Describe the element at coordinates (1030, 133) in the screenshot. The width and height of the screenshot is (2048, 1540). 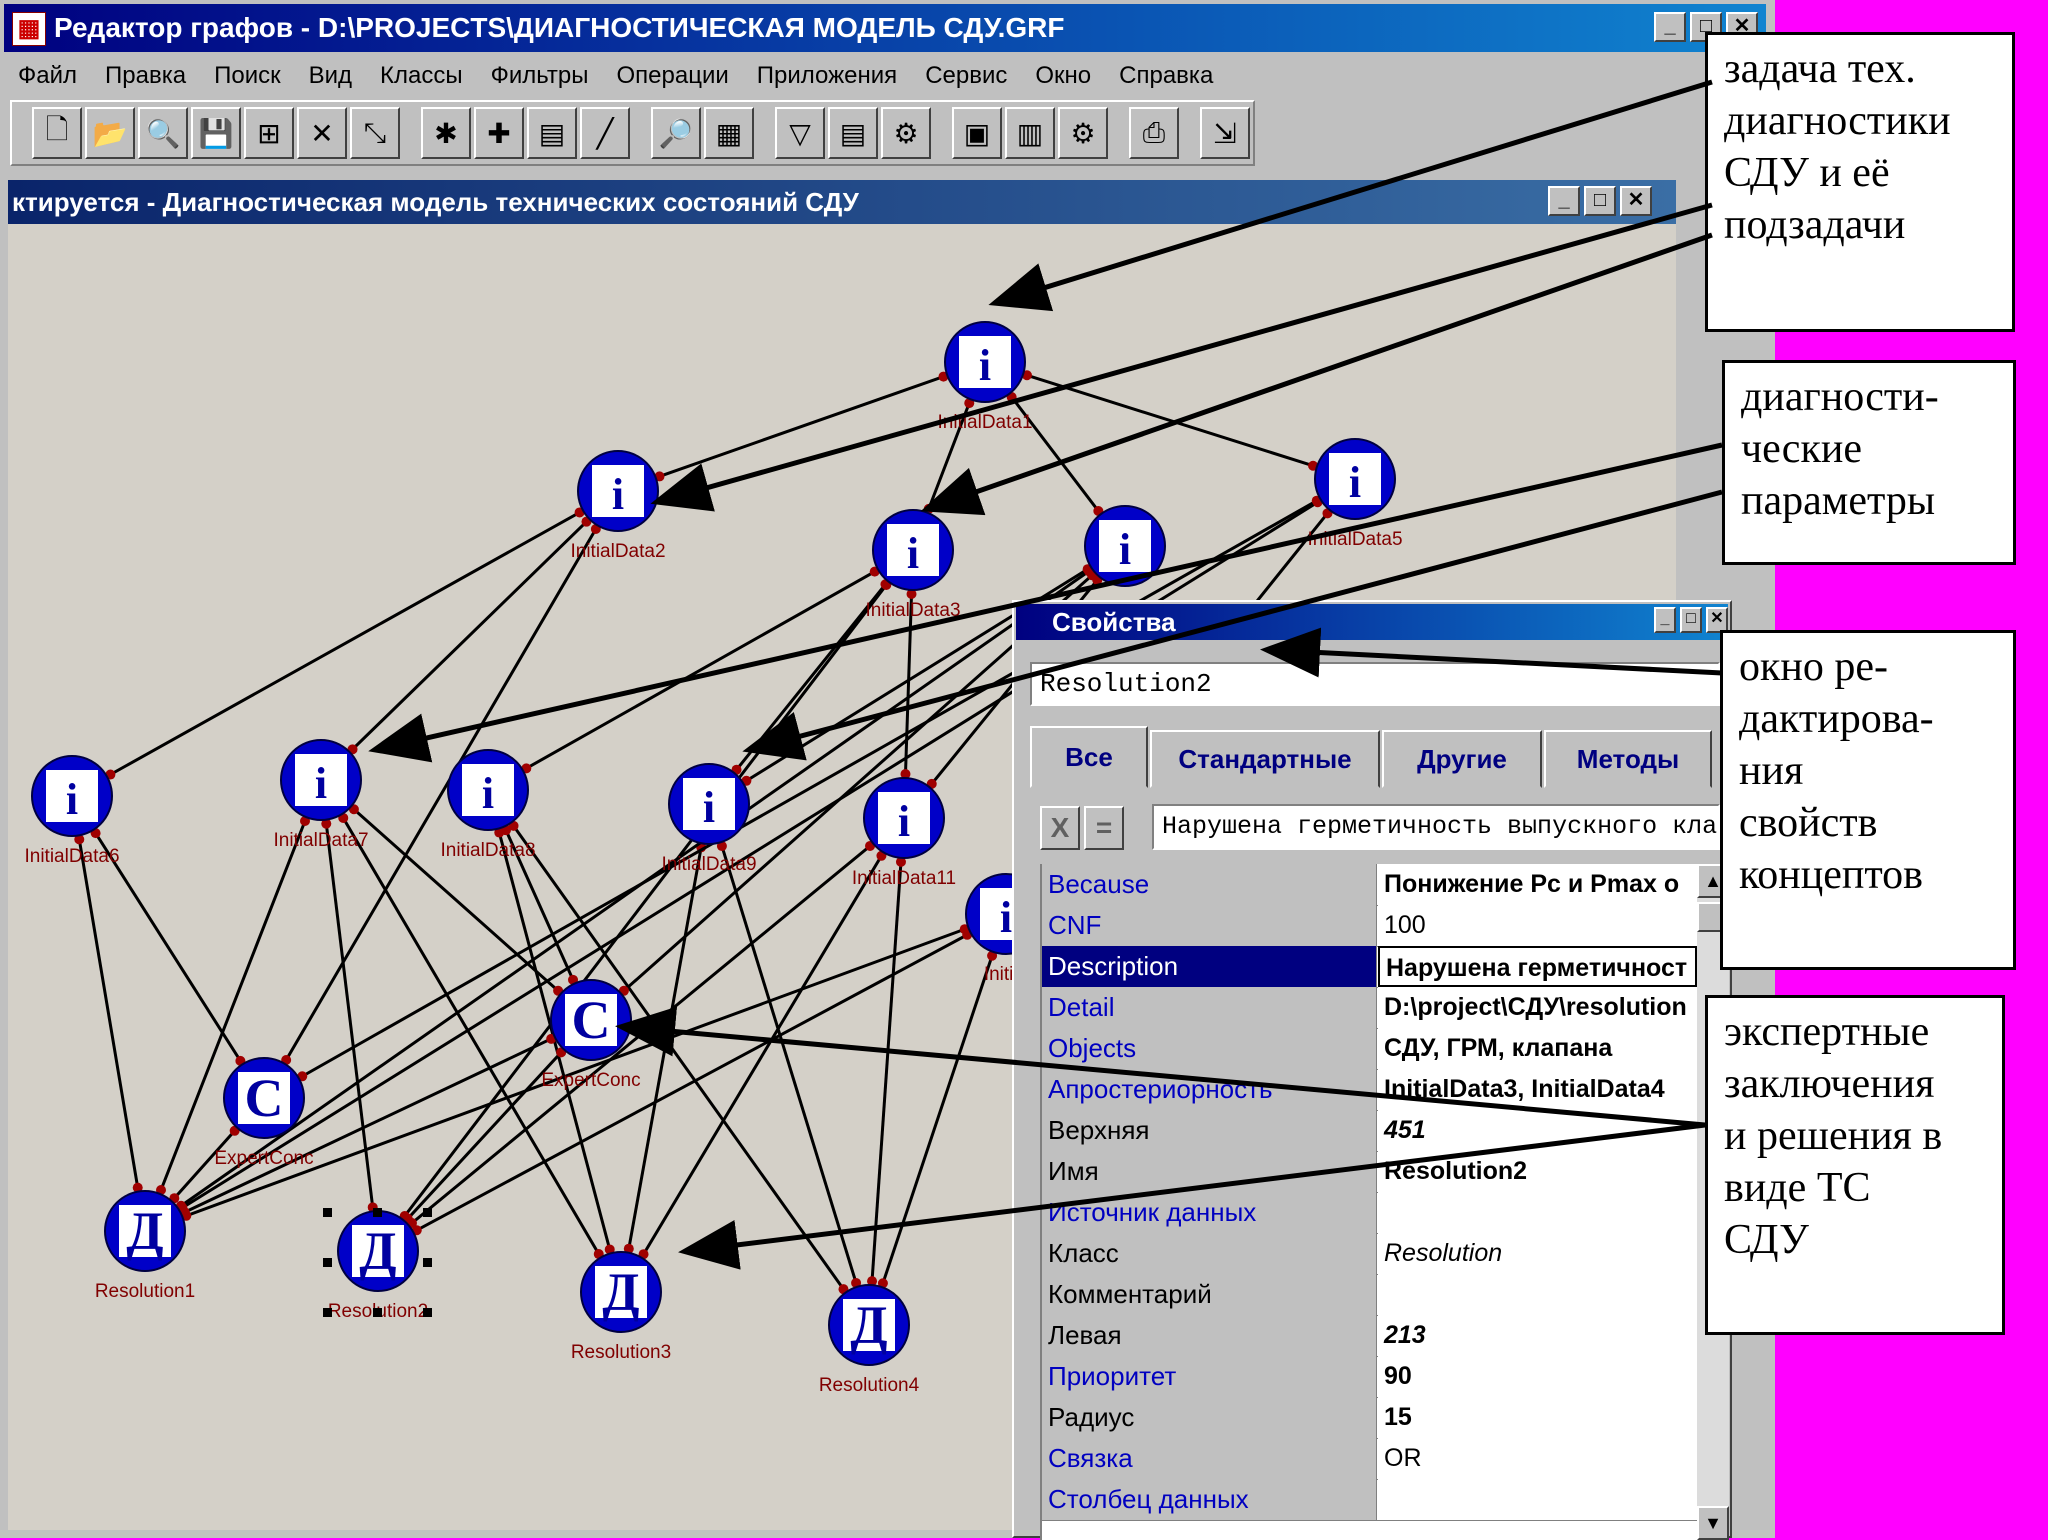
I see `window-icon: ▥` at that location.